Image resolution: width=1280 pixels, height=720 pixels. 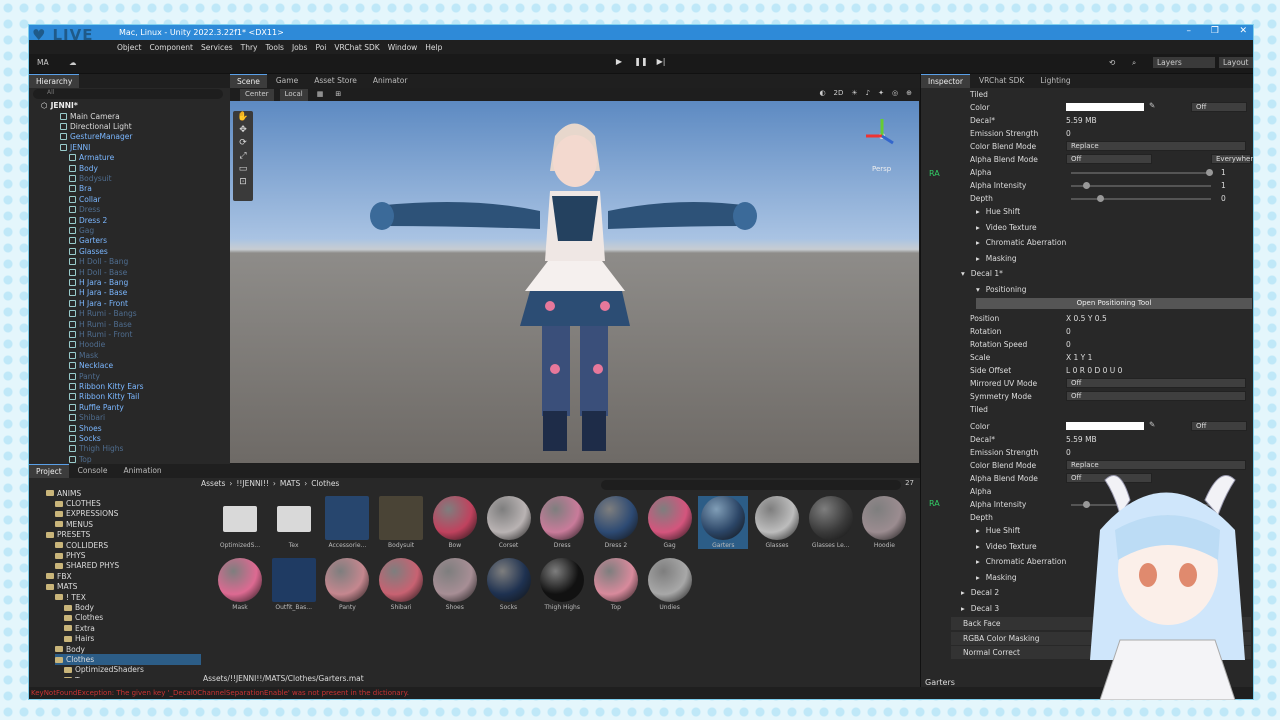 I want to click on hierarchy-row: Gag, so click(x=81, y=230).